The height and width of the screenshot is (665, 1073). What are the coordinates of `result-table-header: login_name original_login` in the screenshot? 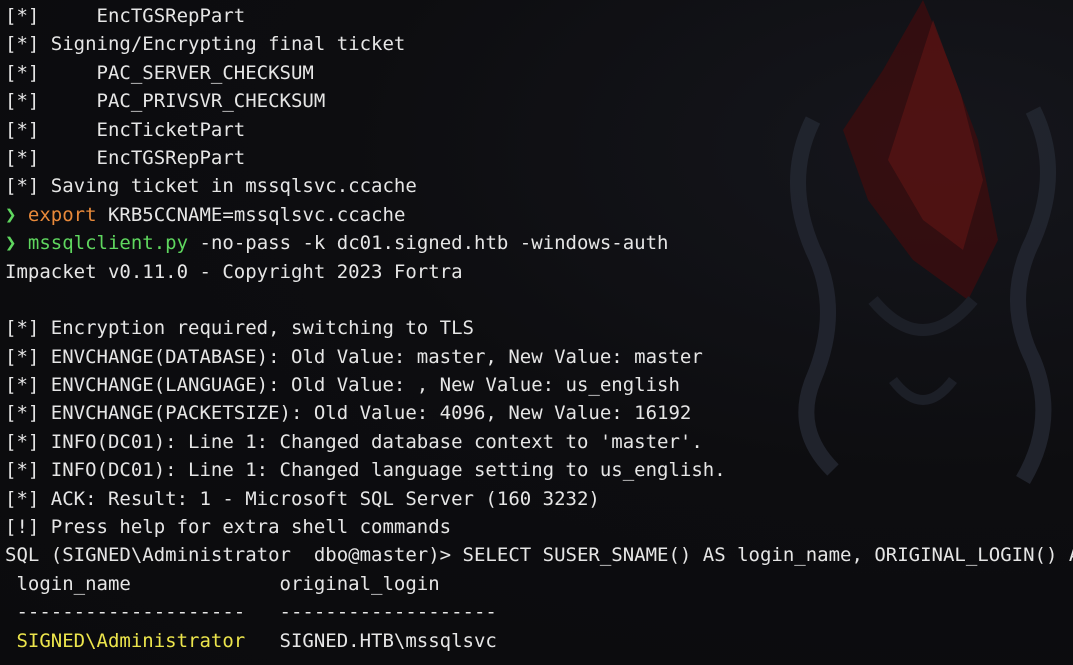 It's located at (222, 583).